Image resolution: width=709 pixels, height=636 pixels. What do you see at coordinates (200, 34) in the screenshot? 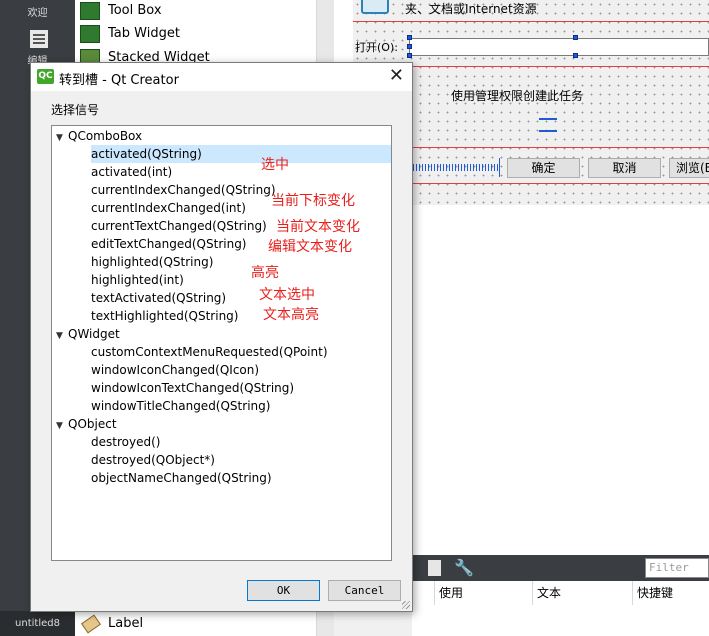
I see `widget-item-tab-widget: Tab Widget` at bounding box center [200, 34].